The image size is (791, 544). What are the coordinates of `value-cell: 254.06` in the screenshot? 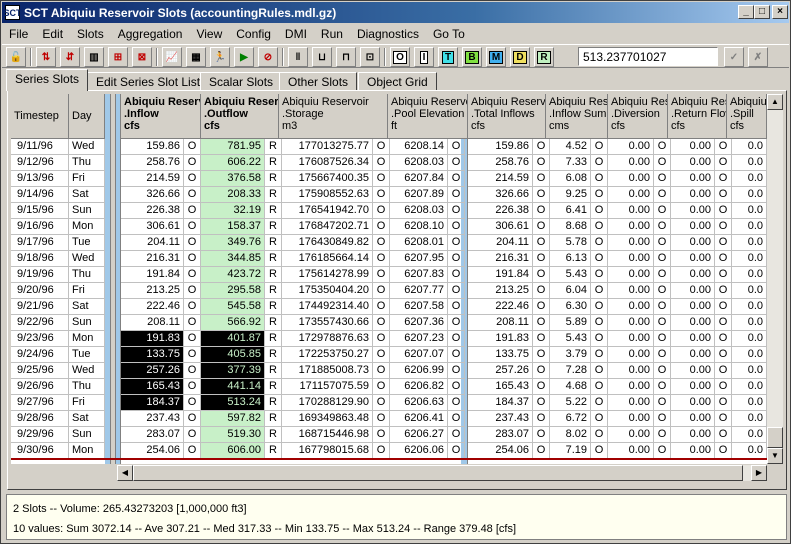 It's located at (152, 451).